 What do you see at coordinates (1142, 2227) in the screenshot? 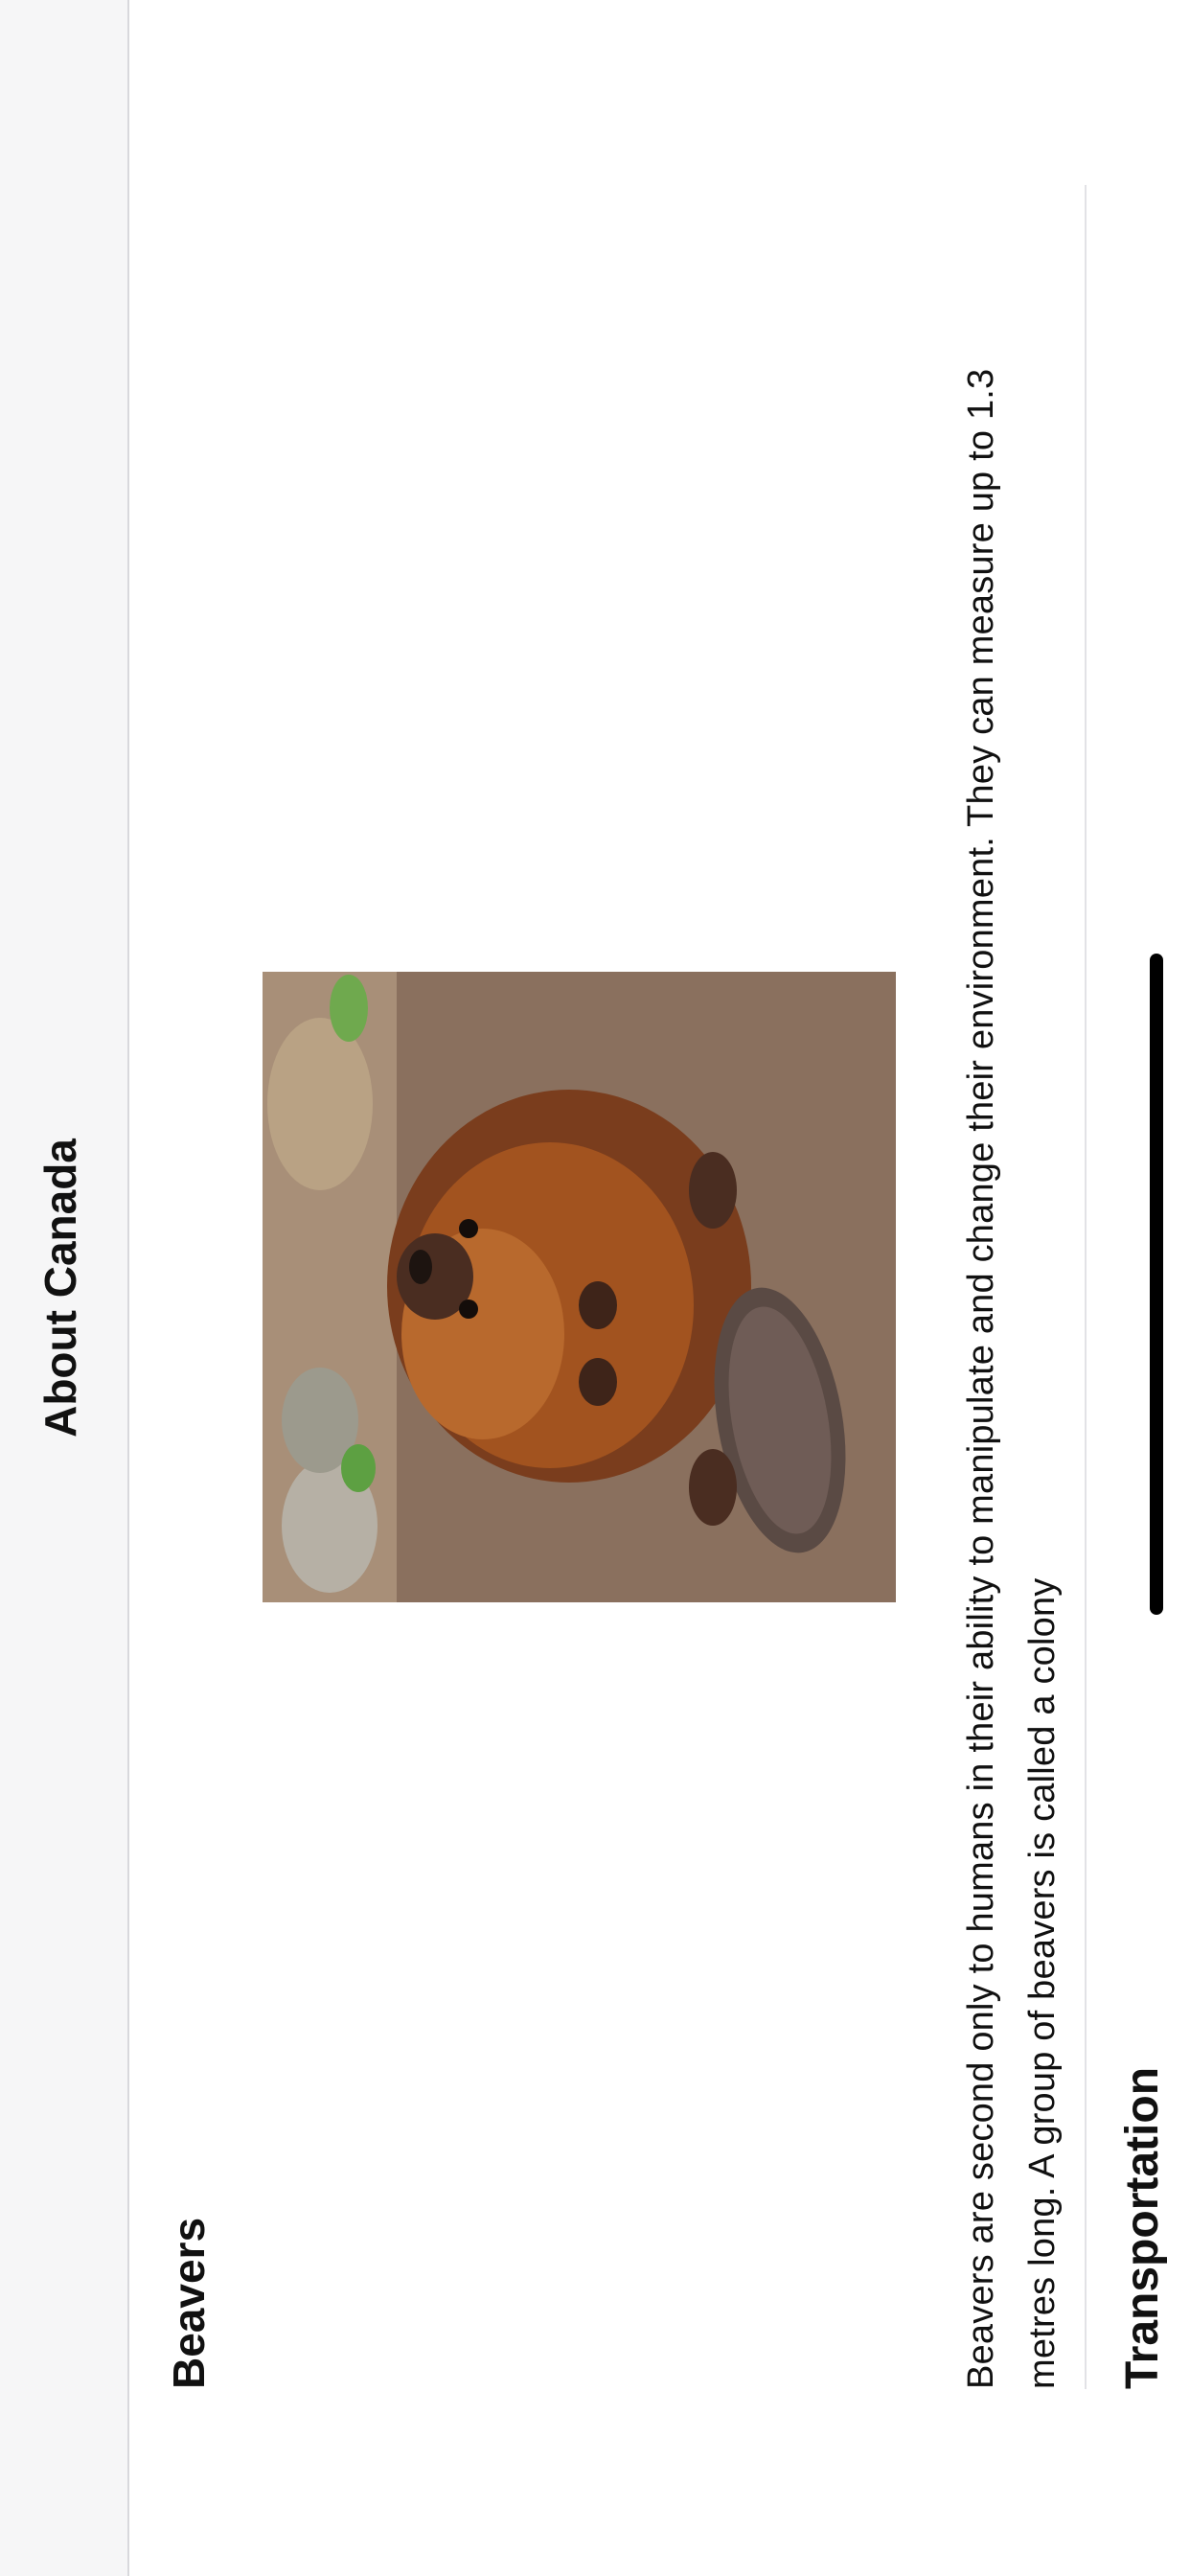
I see `section-heading-transportation: Transportation` at bounding box center [1142, 2227].